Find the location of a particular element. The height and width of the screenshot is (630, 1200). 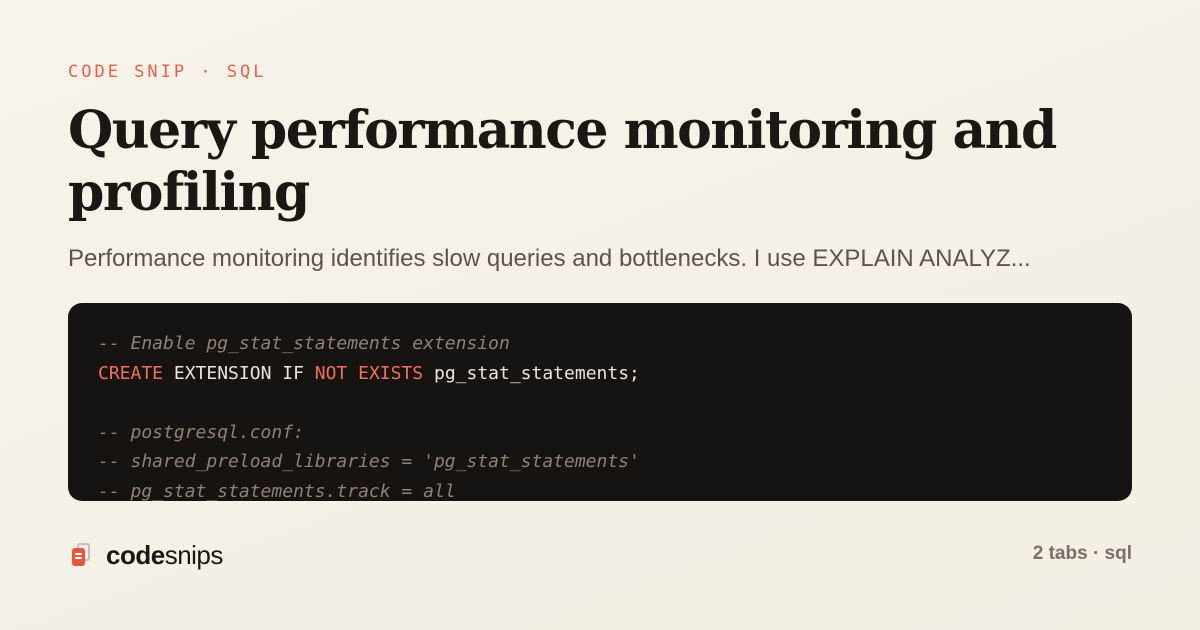

snippet-meta: 2 tabs · sql is located at coordinates (1082, 553).